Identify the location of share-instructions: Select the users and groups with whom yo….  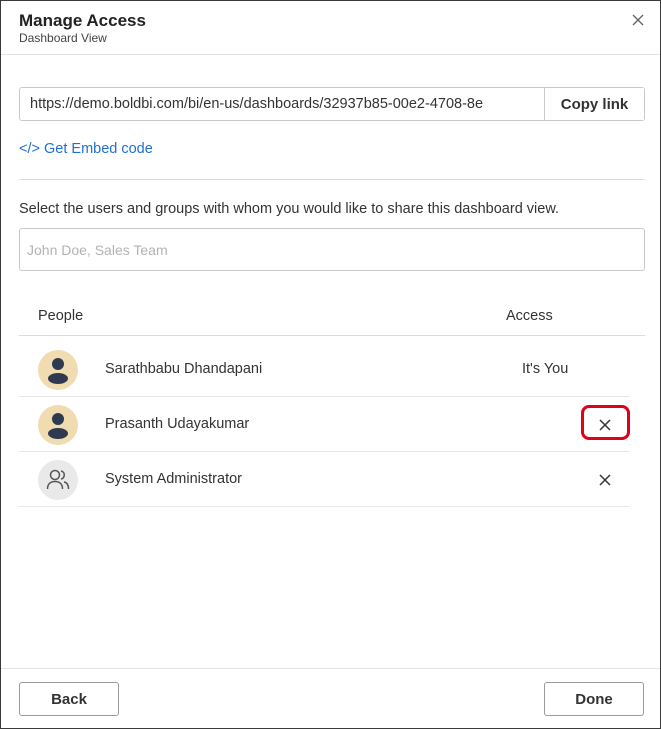
(289, 209).